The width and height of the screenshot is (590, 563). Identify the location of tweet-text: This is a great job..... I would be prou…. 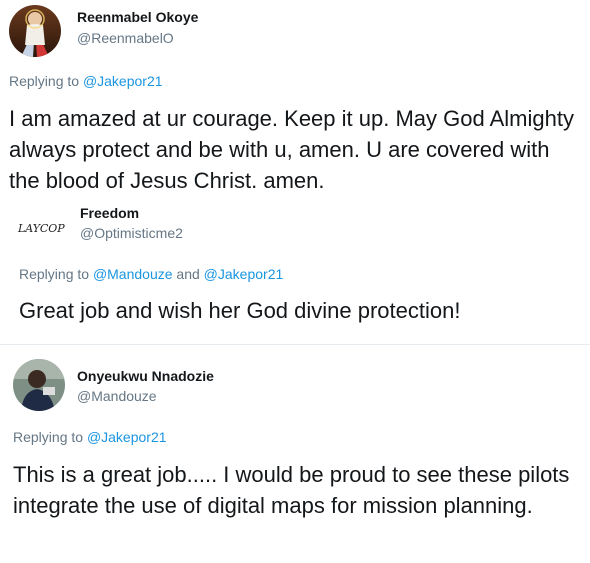
(291, 490).